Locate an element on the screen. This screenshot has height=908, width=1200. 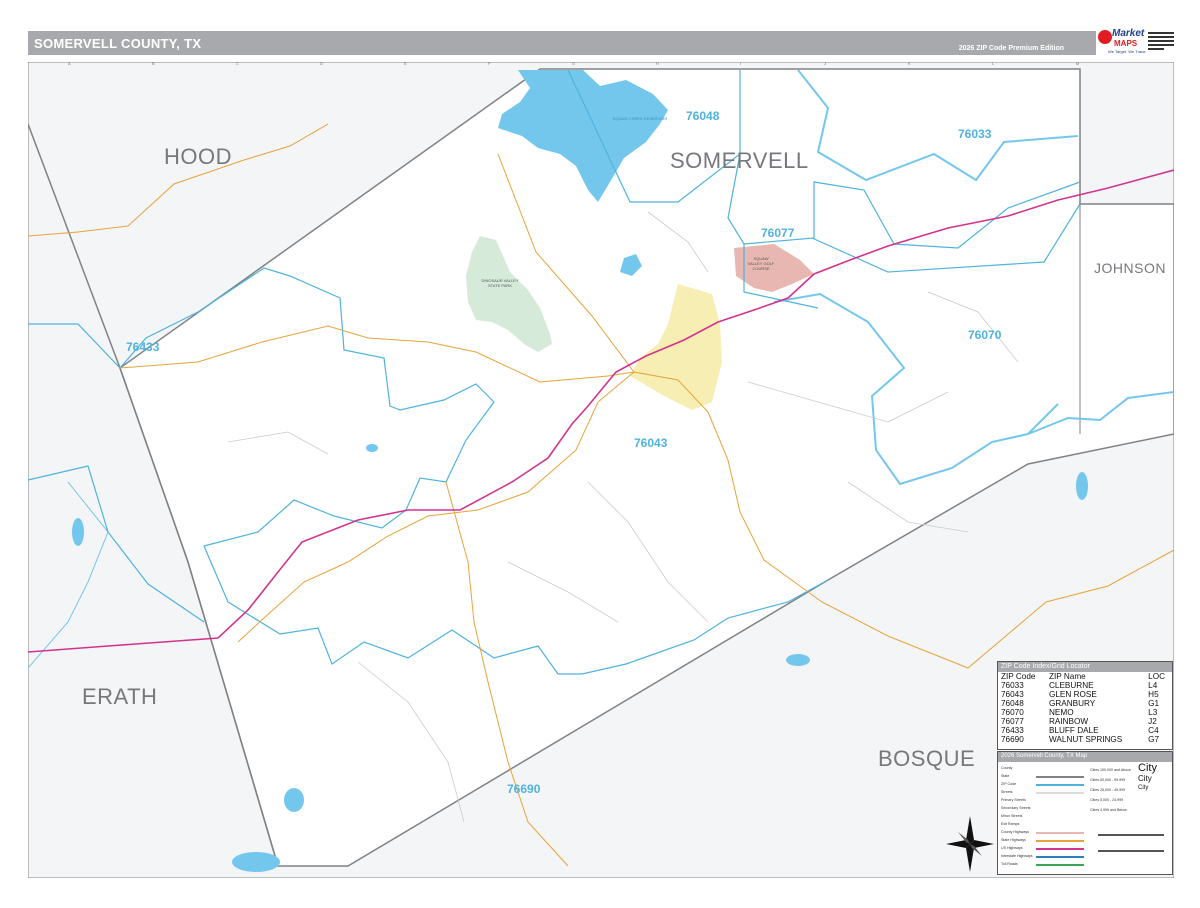
county-label-bosque: BOSQUE is located at coordinates (927, 758).